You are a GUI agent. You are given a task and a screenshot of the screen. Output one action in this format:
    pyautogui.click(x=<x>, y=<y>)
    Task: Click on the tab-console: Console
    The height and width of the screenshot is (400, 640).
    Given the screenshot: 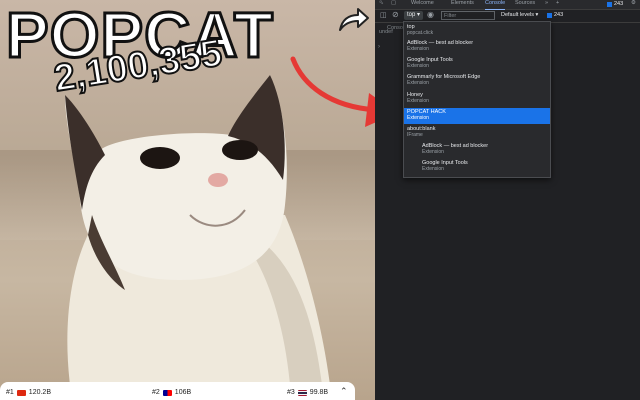 What is the action you would take?
    pyautogui.click(x=495, y=5)
    